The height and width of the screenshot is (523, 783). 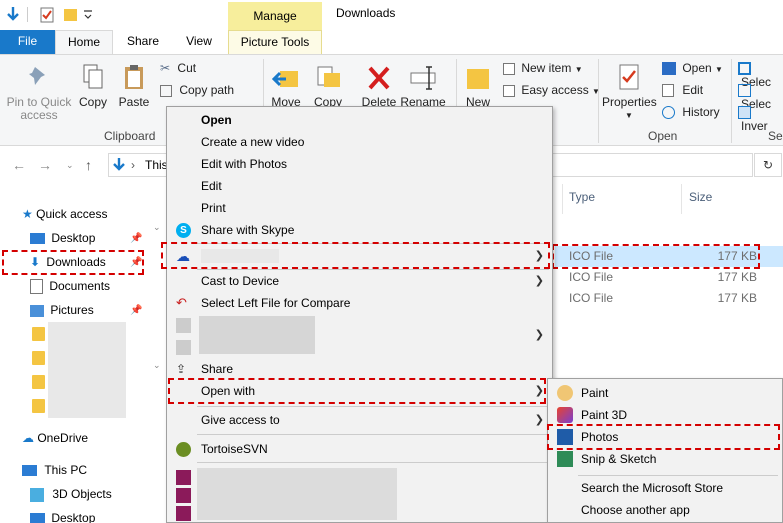 What do you see at coordinates (70, 165) in the screenshot?
I see `recent-dropdown-icon: ⌄` at bounding box center [70, 165].